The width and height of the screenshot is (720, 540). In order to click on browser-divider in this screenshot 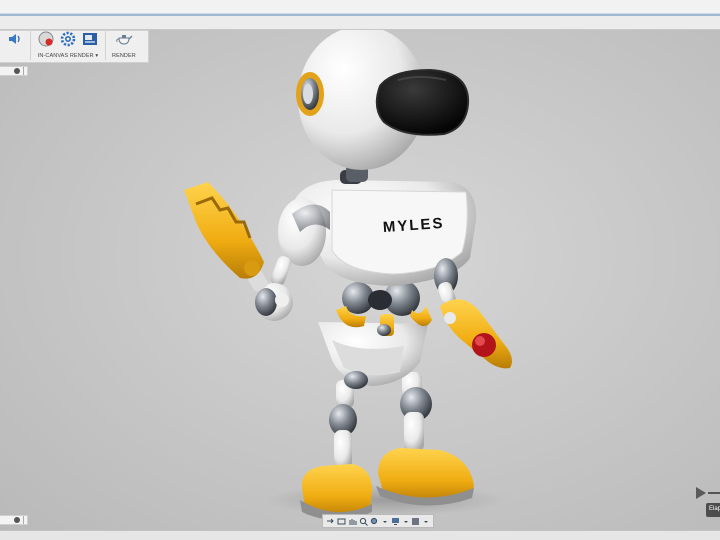, I will do `click(23, 71)`.